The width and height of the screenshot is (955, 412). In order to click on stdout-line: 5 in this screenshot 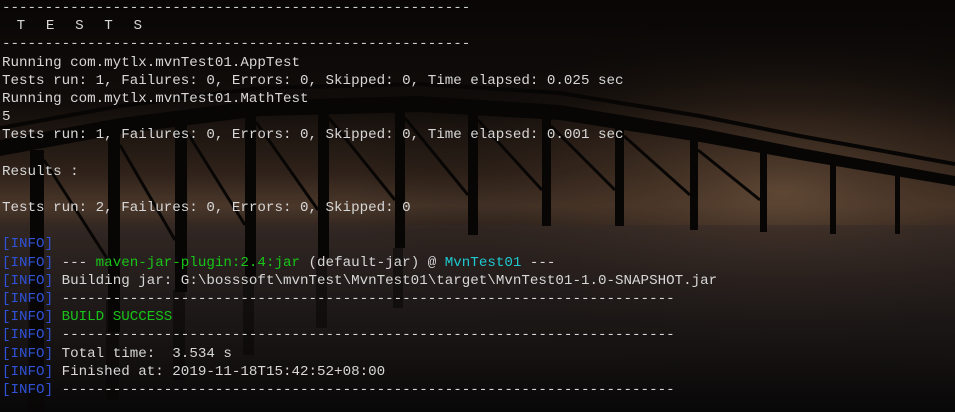, I will do `click(6, 117)`.